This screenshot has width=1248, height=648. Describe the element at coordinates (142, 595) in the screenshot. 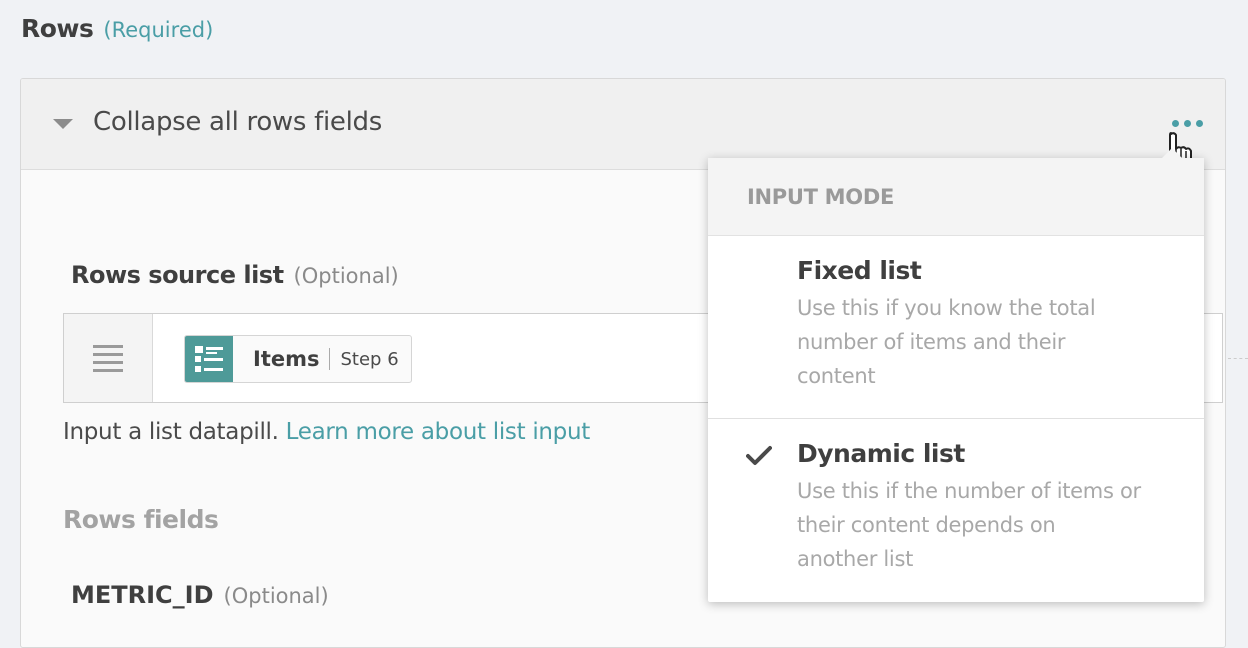

I see `field-name: METRIC_ID` at that location.